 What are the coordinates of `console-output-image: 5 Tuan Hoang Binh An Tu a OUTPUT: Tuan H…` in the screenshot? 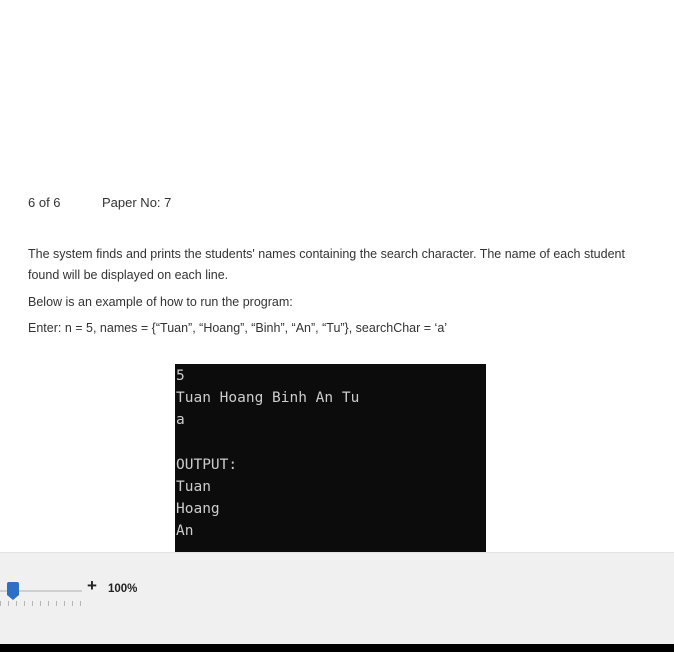 It's located at (330, 458).